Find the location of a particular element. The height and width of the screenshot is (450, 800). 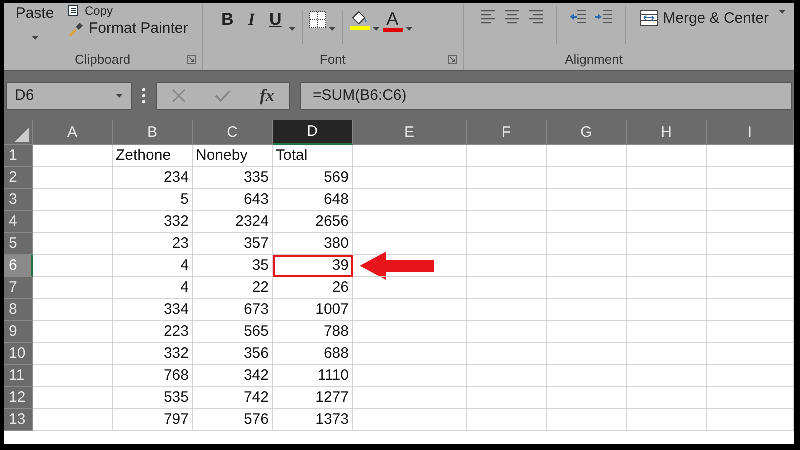

column-header: E is located at coordinates (410, 132).